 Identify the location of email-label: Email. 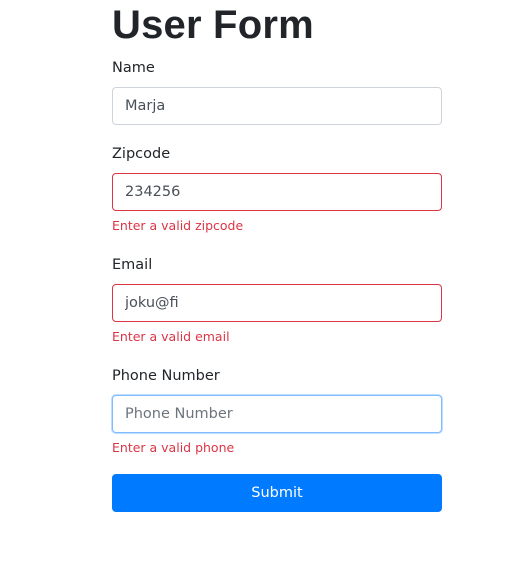
(132, 265).